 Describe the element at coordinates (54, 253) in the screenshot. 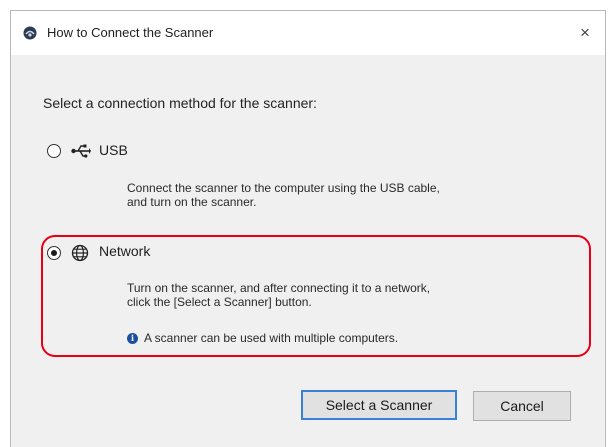

I see `network-radio` at that location.